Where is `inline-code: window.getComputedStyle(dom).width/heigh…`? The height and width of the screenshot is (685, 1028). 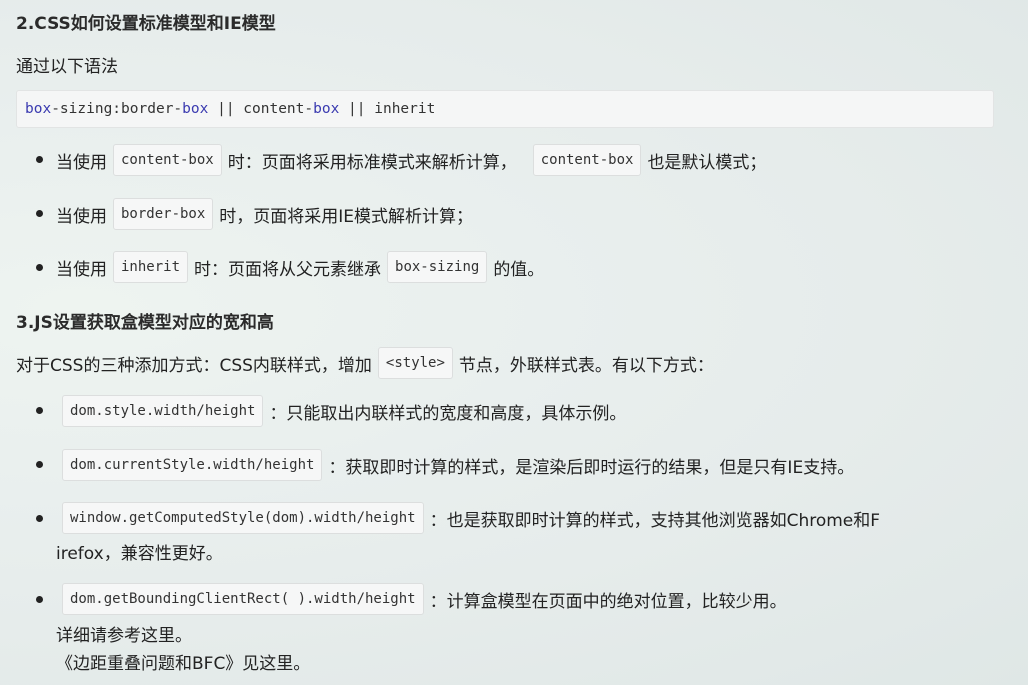
inline-code: window.getComputedStyle(dom).width/heigh… is located at coordinates (243, 518).